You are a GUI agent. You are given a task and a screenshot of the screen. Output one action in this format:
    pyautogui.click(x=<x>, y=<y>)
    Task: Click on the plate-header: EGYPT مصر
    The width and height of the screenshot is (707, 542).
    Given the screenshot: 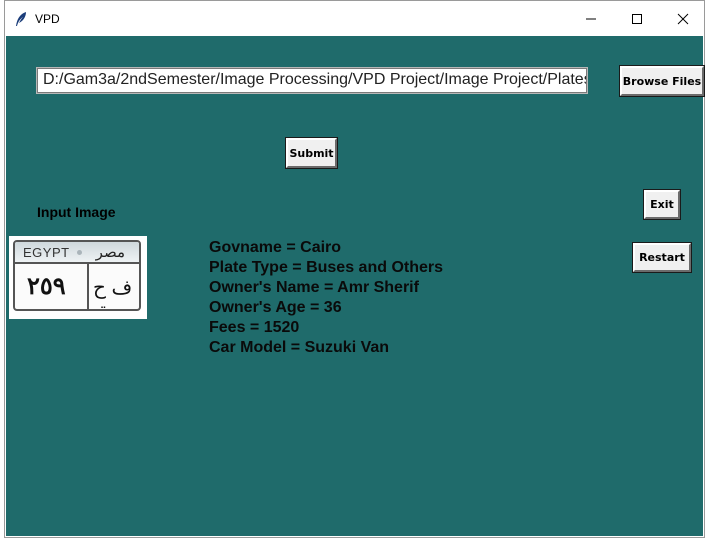 What is the action you would take?
    pyautogui.click(x=77, y=253)
    